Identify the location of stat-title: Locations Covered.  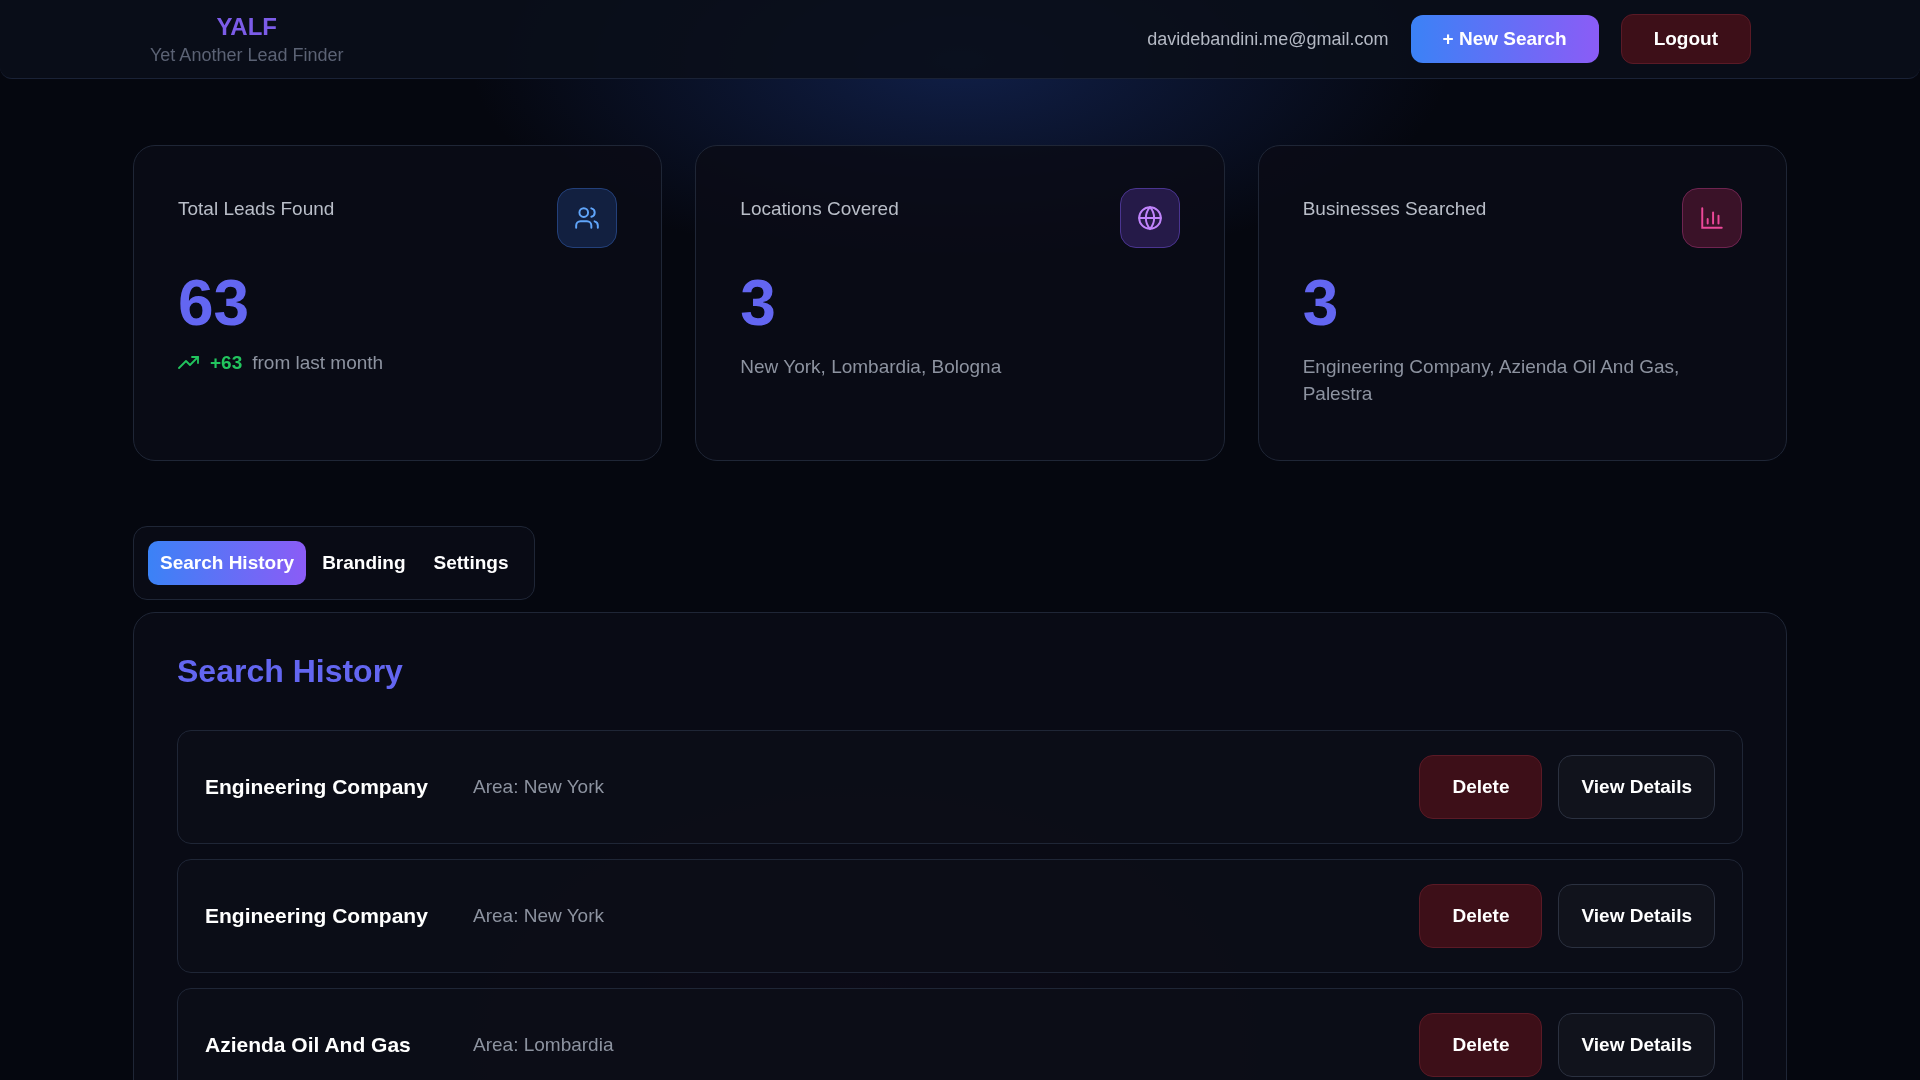
(819, 208).